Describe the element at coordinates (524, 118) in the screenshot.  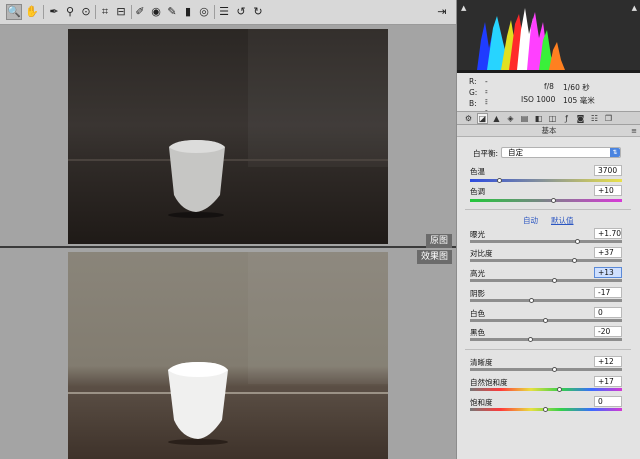
I see `hsl-tab-icon: ▤` at that location.